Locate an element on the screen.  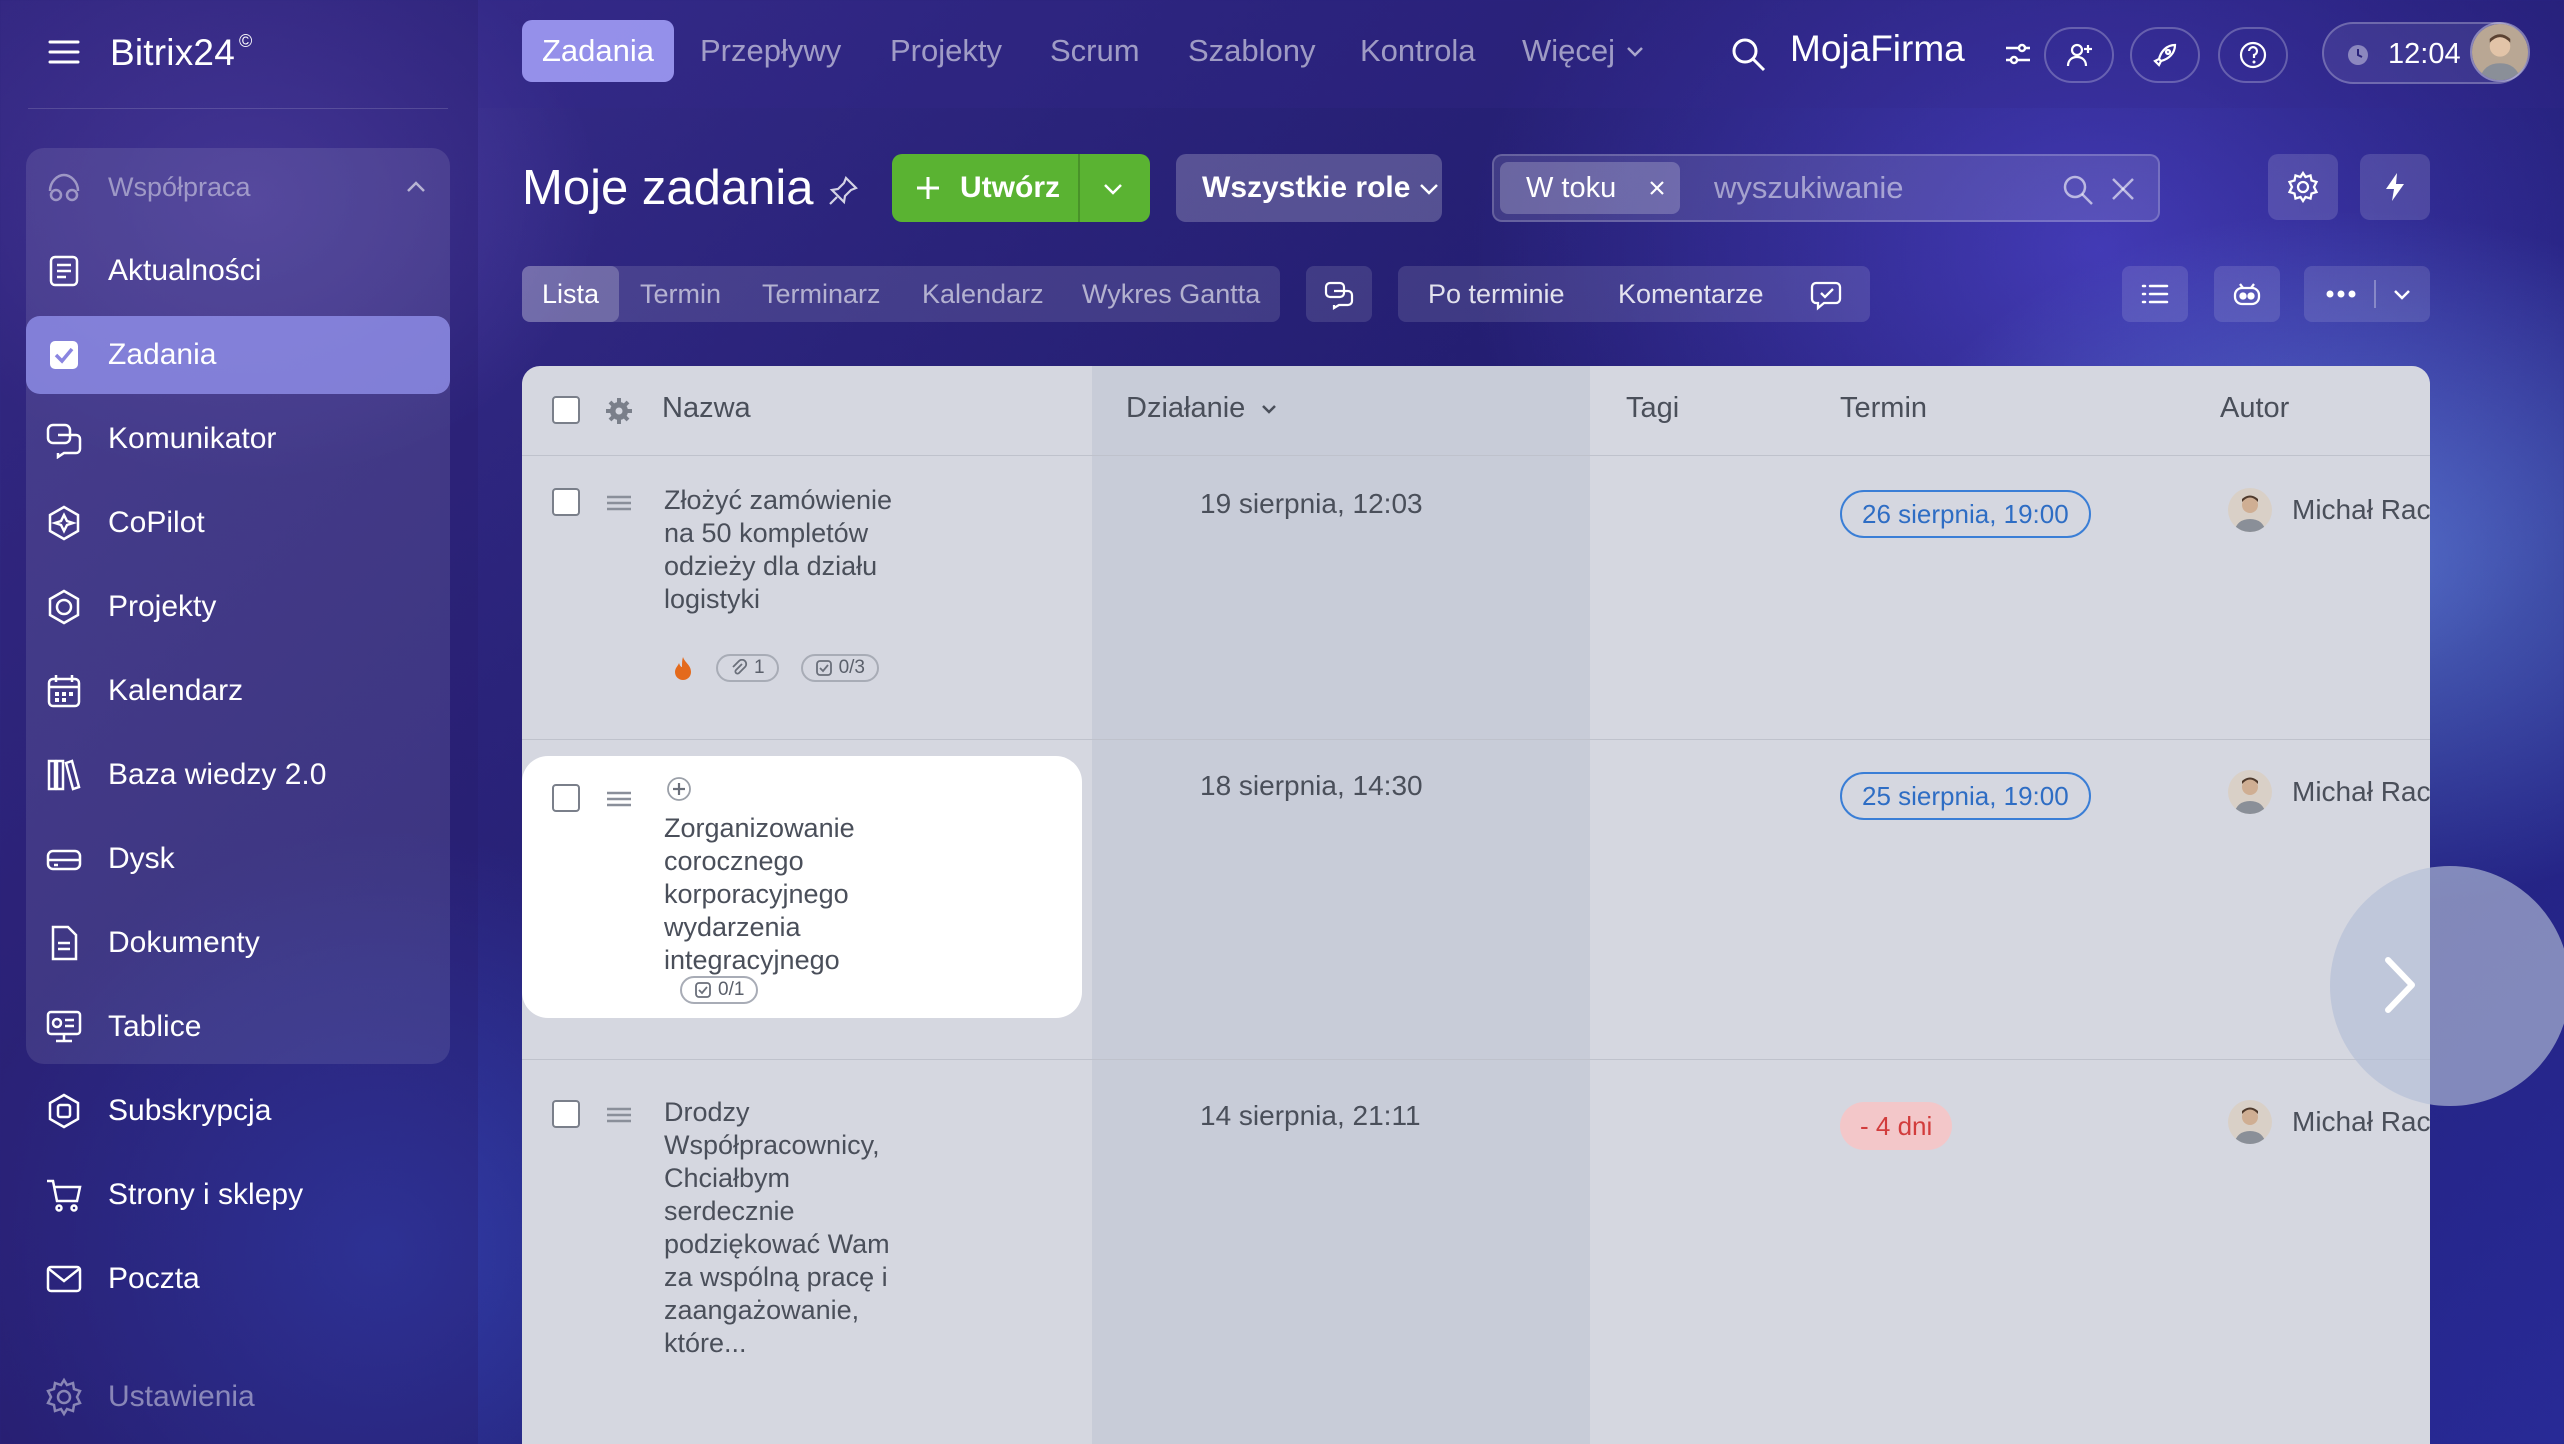
column-settings-gear-icon is located at coordinates (619, 411).